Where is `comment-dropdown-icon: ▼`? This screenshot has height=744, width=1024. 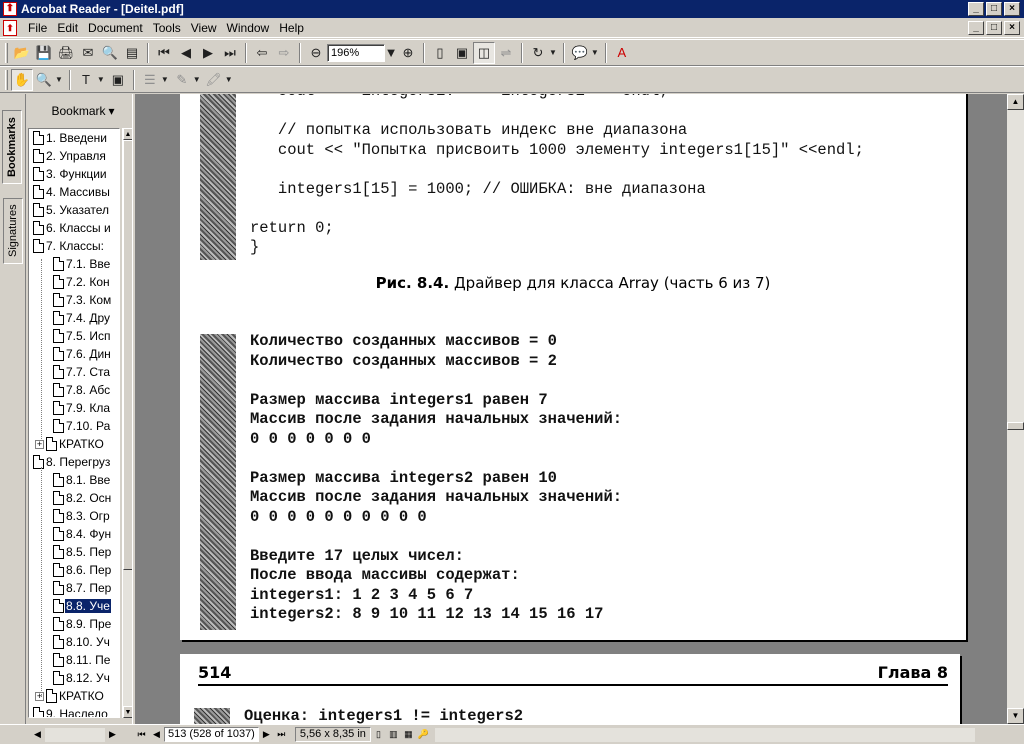
comment-dropdown-icon: ▼ is located at coordinates (595, 52).